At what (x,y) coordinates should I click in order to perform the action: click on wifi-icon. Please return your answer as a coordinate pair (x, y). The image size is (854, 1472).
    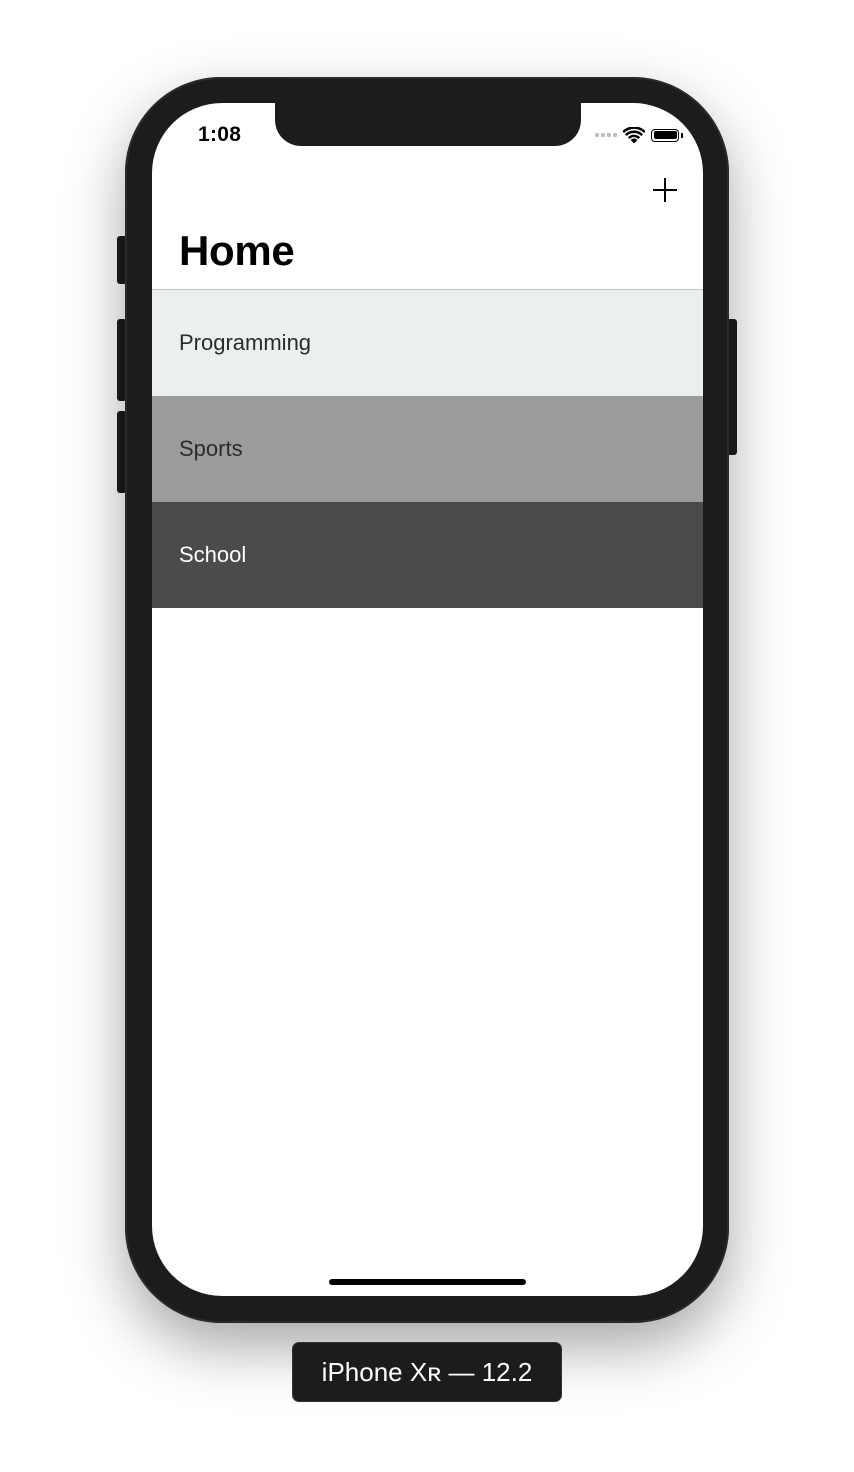
    Looking at the image, I should click on (634, 134).